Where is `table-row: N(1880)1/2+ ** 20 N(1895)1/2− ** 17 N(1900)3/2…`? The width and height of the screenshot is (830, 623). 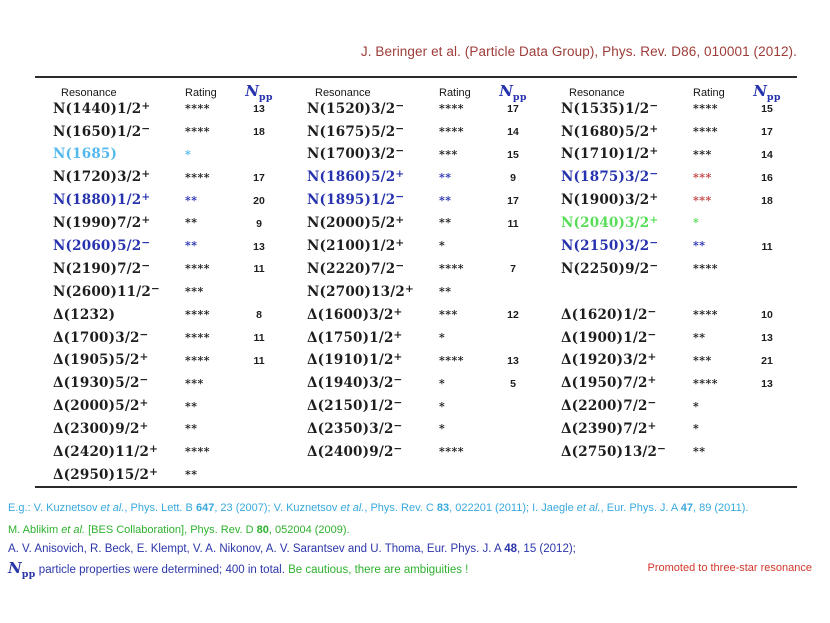 table-row: N(1880)1/2+ ** 20 N(1895)1/2− ** 17 N(1900)3/2… is located at coordinates (416, 201).